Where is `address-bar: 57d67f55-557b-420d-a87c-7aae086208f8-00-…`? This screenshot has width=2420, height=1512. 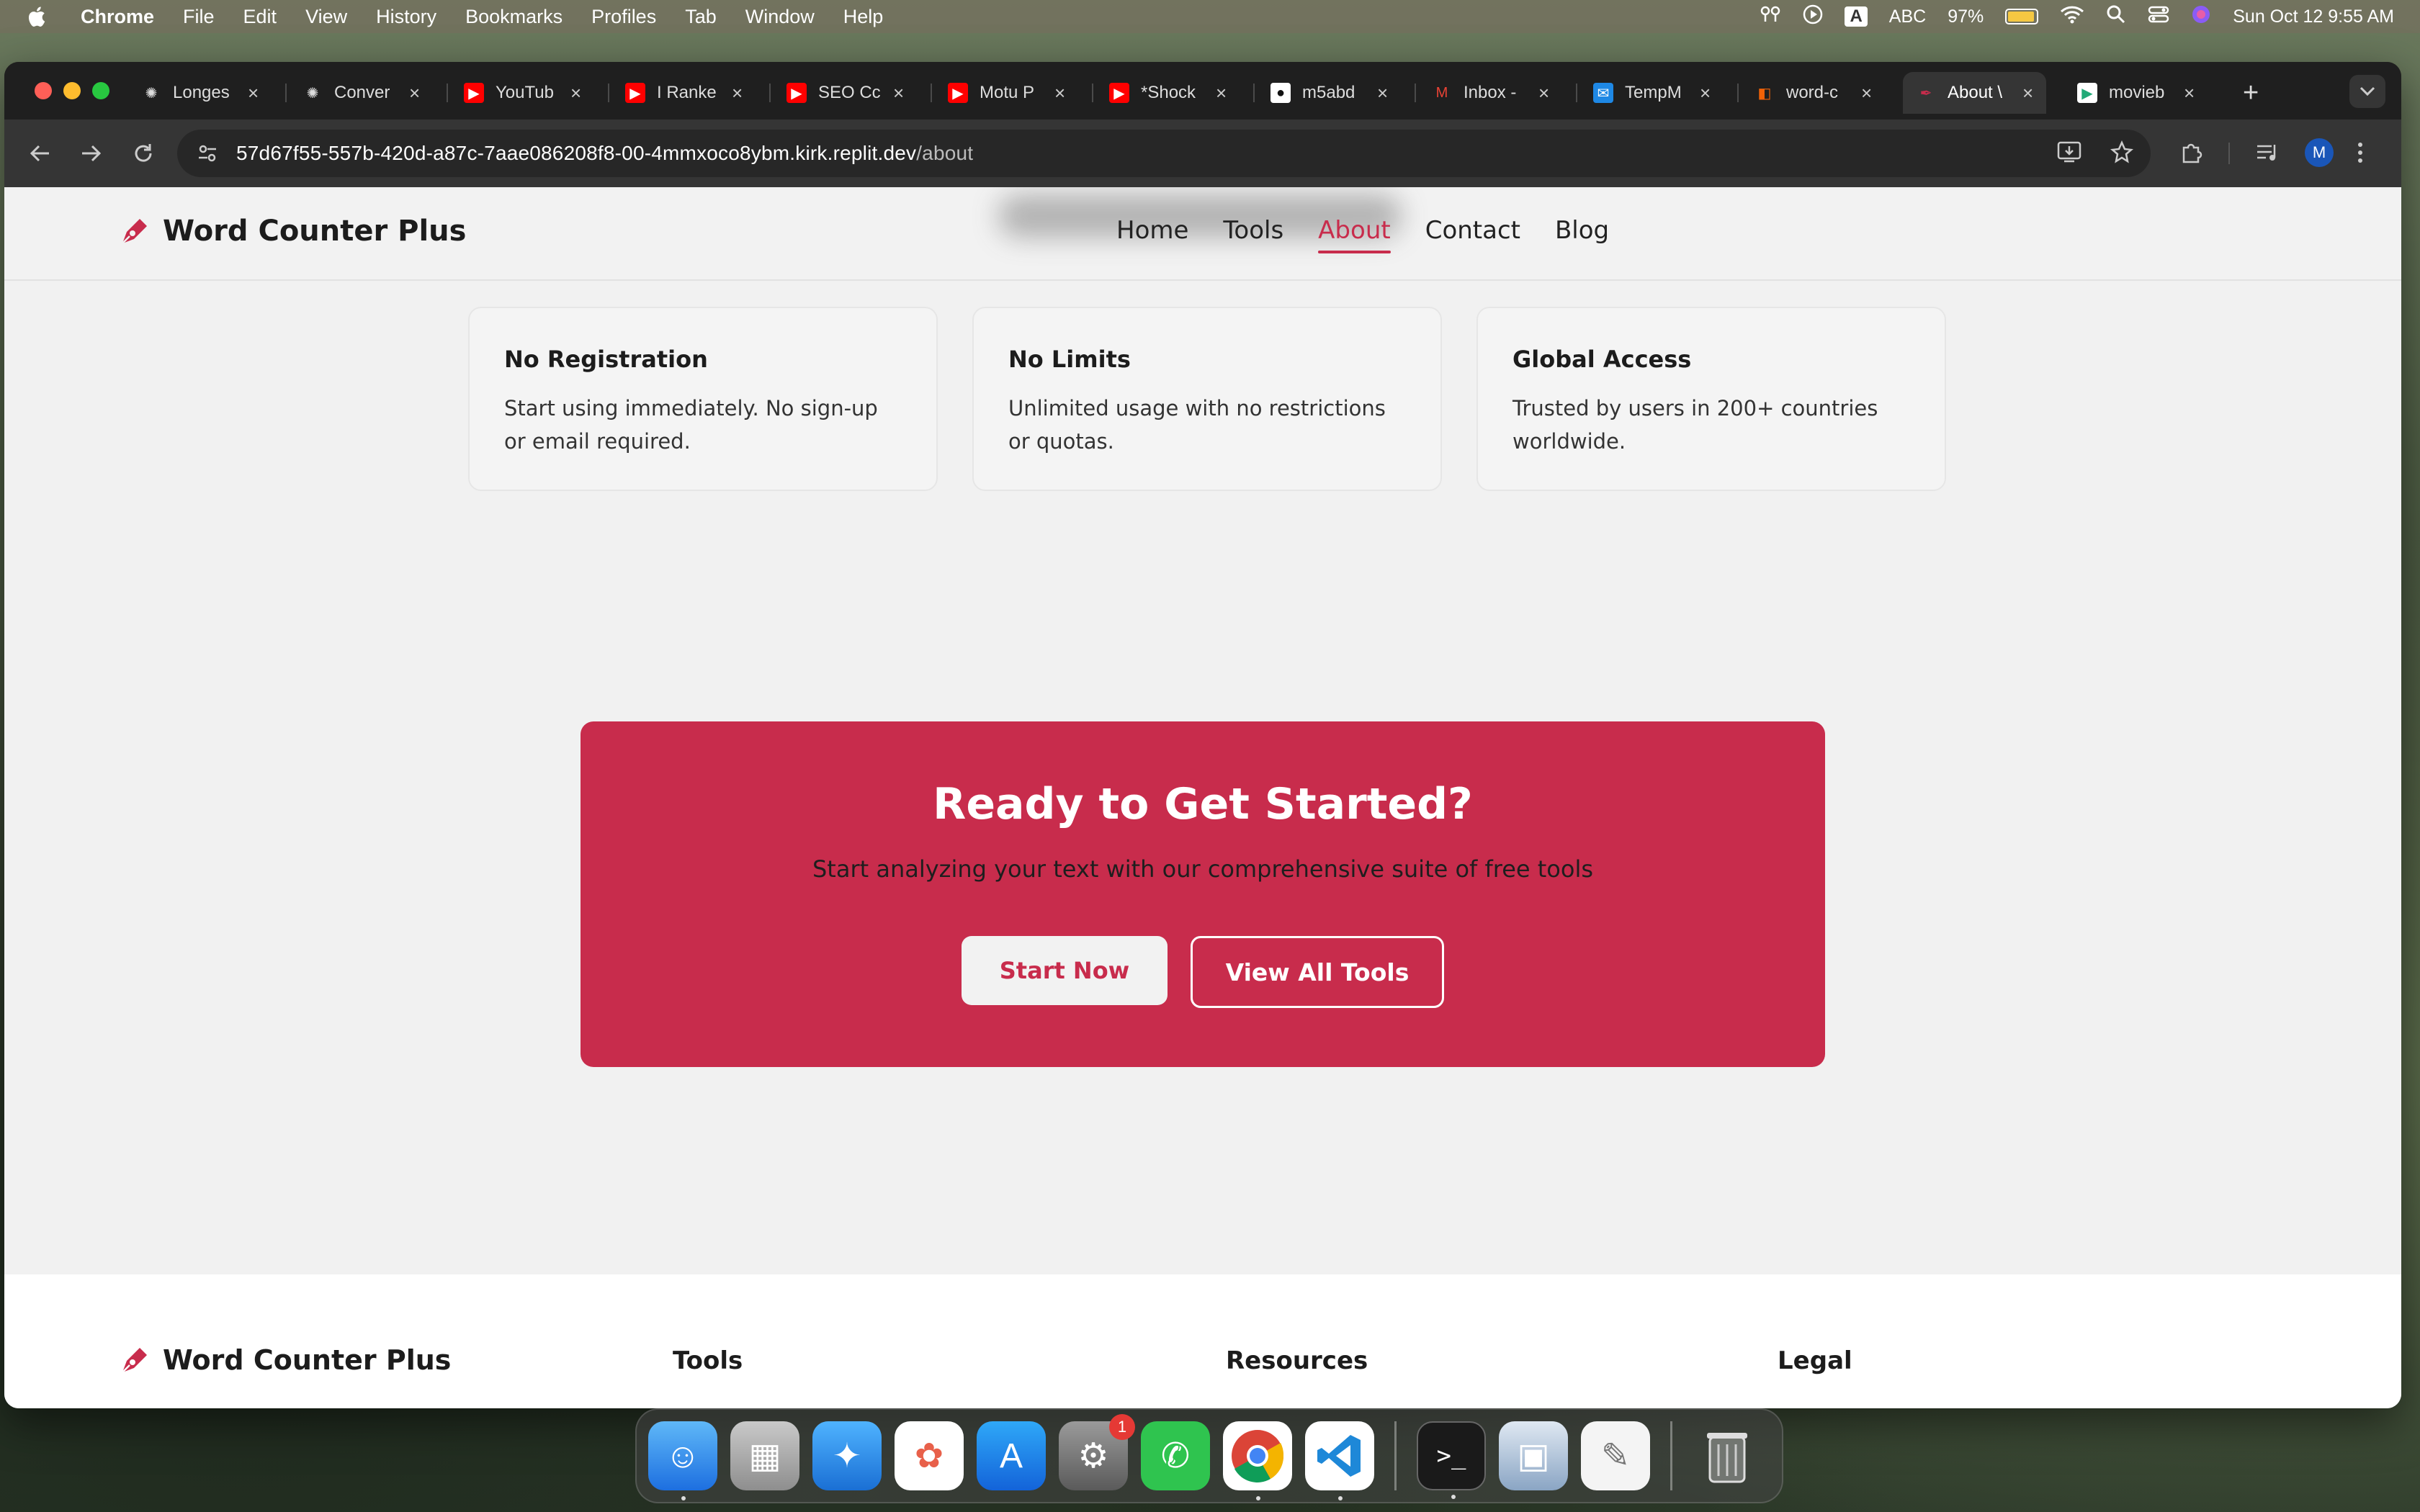
address-bar: 57d67f55-557b-420d-a87c-7aae086208f8-00-… is located at coordinates (1164, 153).